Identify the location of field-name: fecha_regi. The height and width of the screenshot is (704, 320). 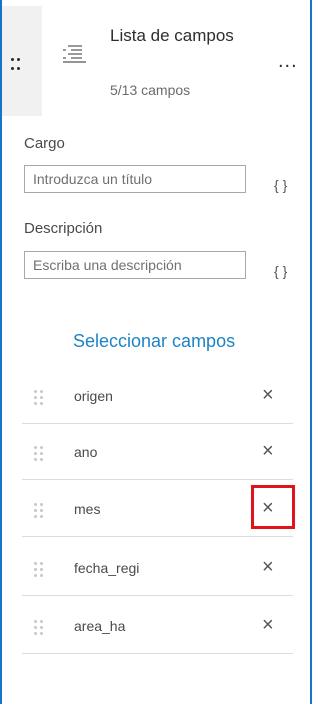
(107, 568).